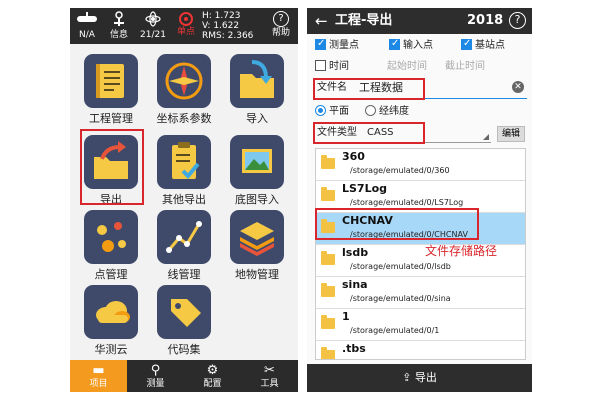  I want to click on nav-tools: ✂ 工具, so click(269, 376).